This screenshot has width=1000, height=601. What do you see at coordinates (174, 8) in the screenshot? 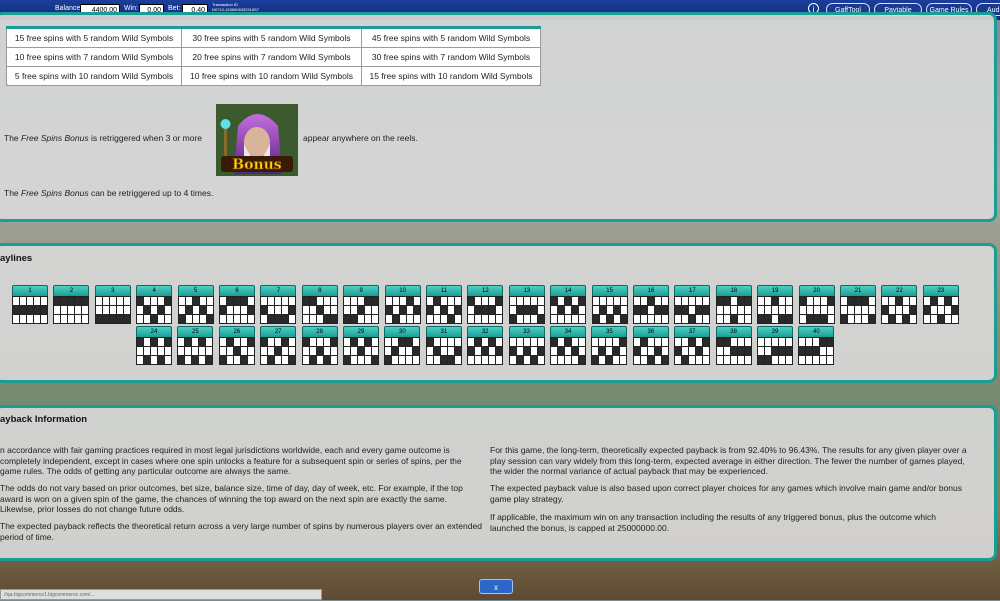
I see `bet-label: Bet:` at bounding box center [174, 8].